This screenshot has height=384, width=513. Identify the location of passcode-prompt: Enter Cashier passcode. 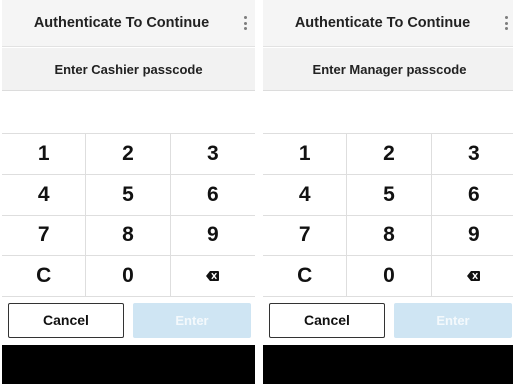
(128, 69).